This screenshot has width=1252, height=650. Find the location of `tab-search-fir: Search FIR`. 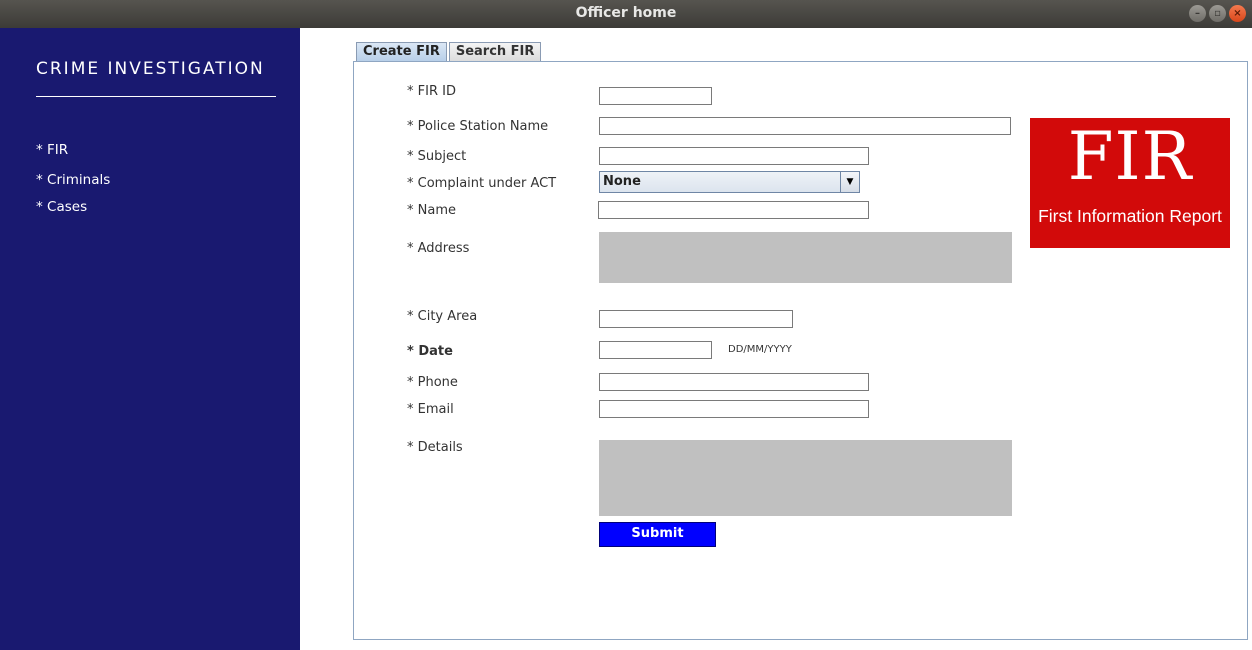

tab-search-fir: Search FIR is located at coordinates (495, 51).